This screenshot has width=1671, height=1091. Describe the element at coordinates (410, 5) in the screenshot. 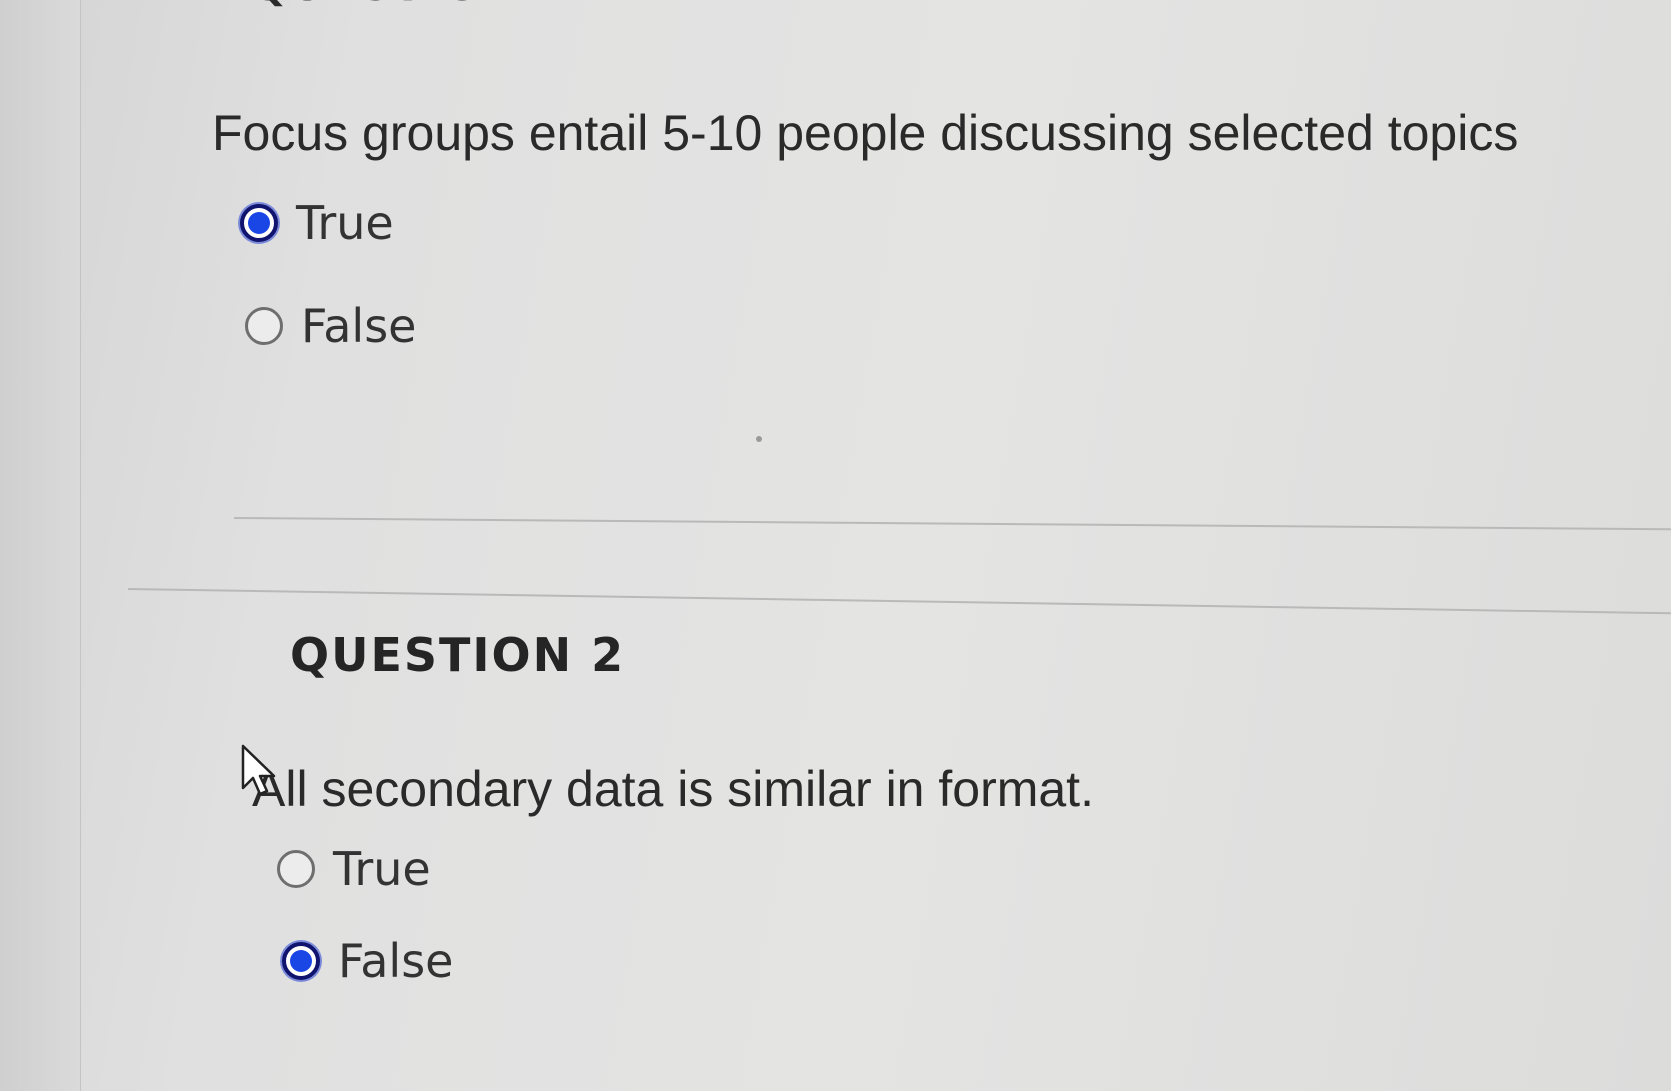

I see `question-1-heading: QUESTION 1` at that location.